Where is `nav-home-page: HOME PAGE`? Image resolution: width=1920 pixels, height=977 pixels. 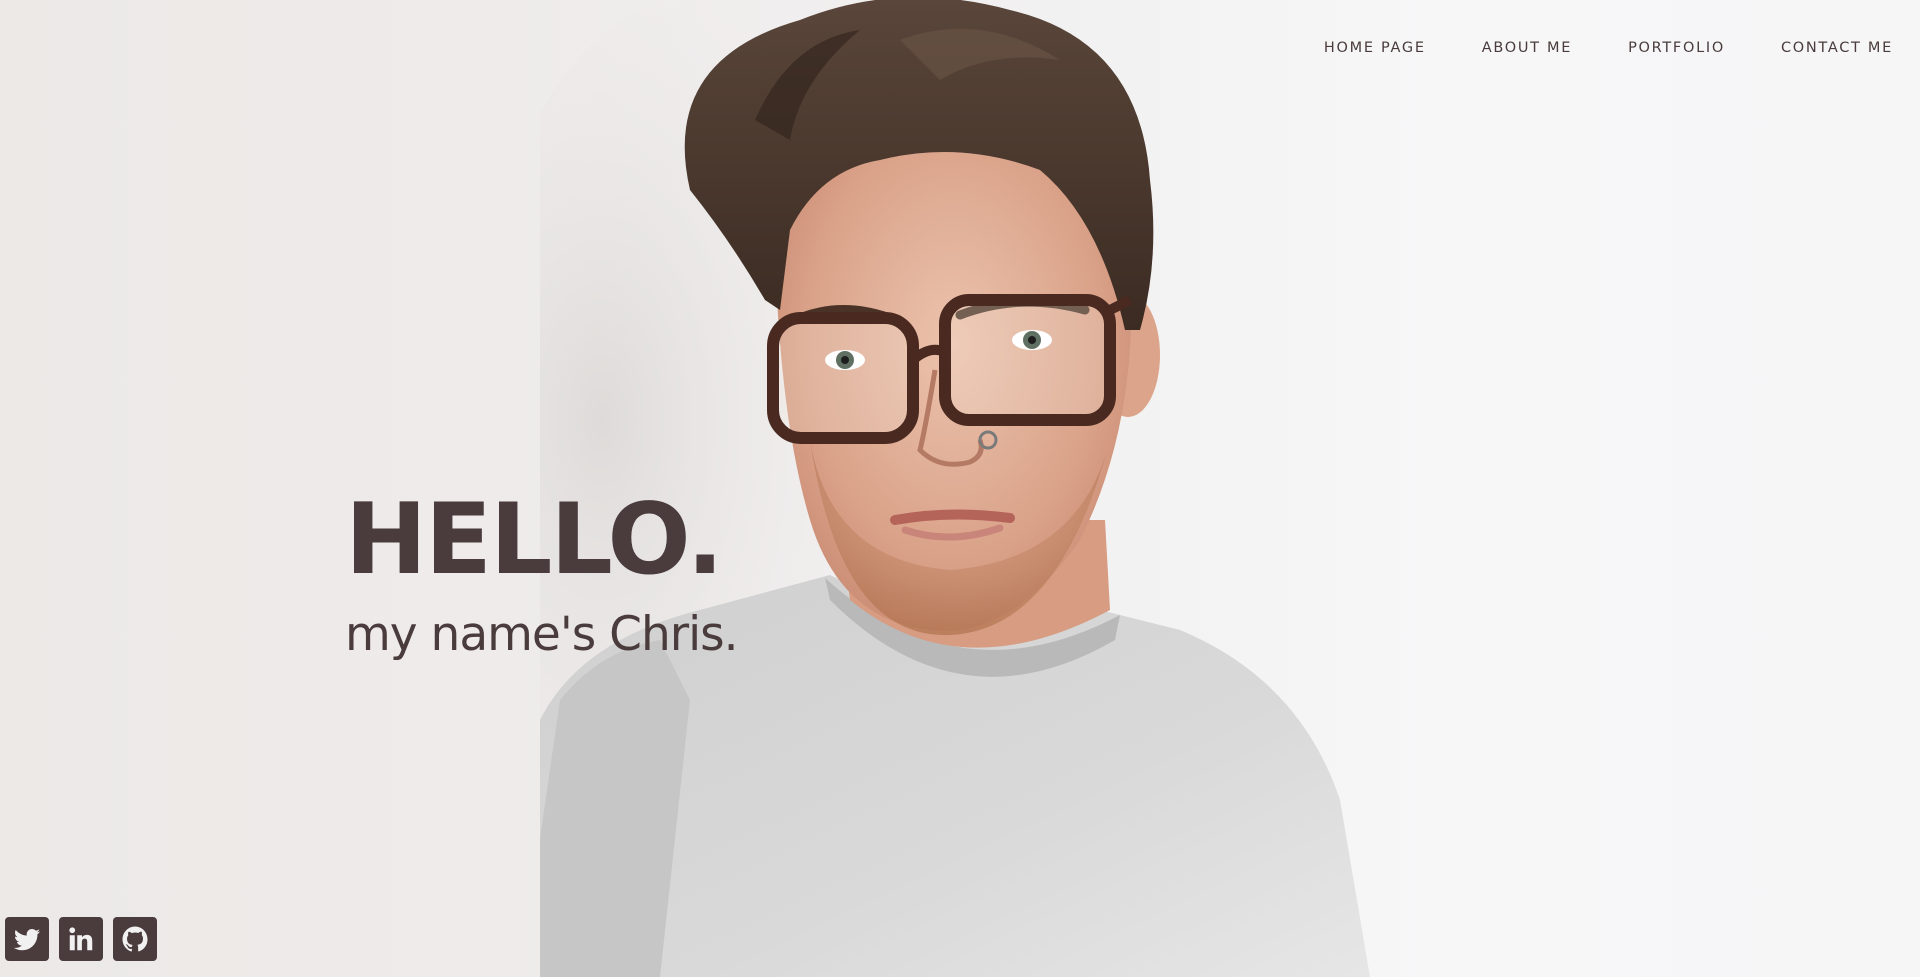 nav-home-page: HOME PAGE is located at coordinates (1375, 48).